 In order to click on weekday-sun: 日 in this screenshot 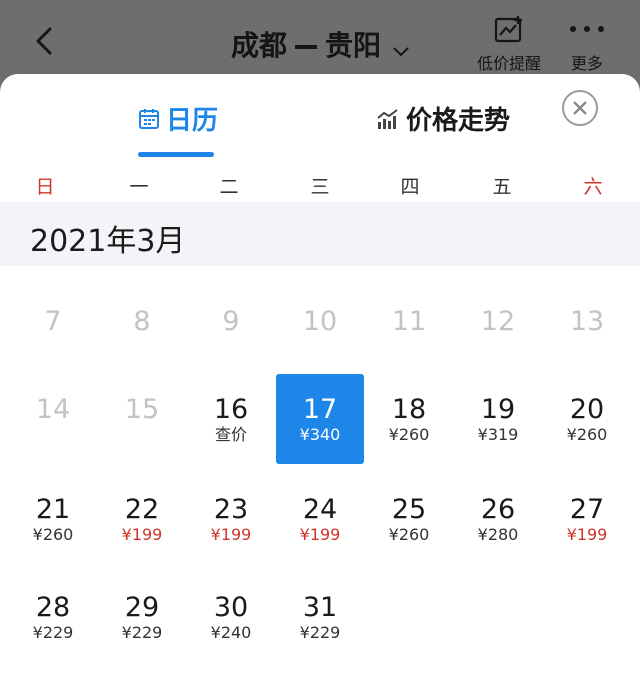, I will do `click(45, 187)`.